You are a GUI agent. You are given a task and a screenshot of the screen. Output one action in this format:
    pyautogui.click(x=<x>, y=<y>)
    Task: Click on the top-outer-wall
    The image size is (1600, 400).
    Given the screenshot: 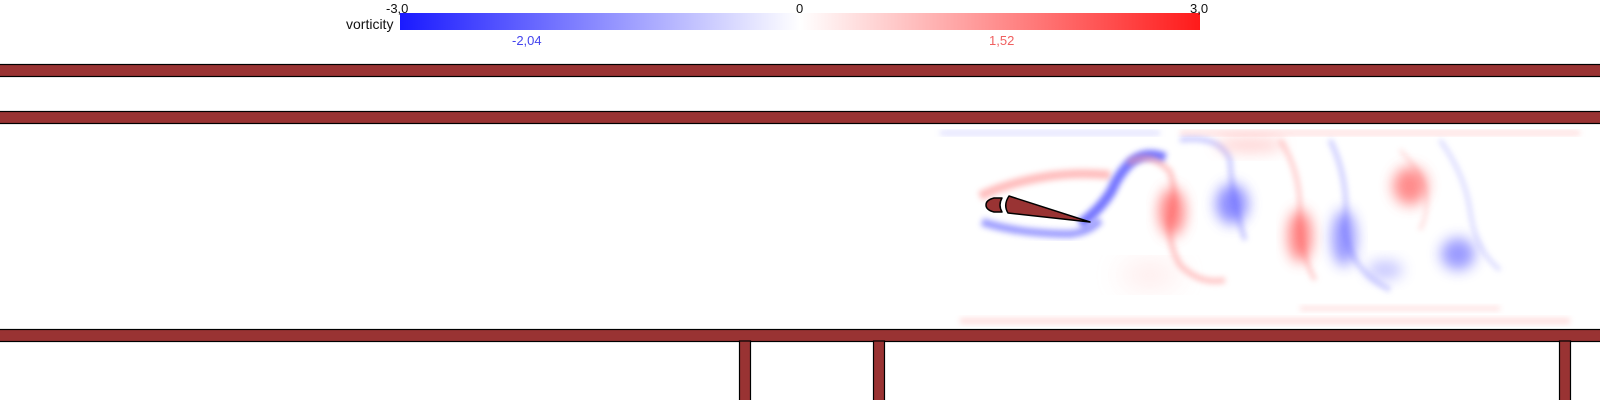 What is the action you would take?
    pyautogui.click(x=800, y=70)
    